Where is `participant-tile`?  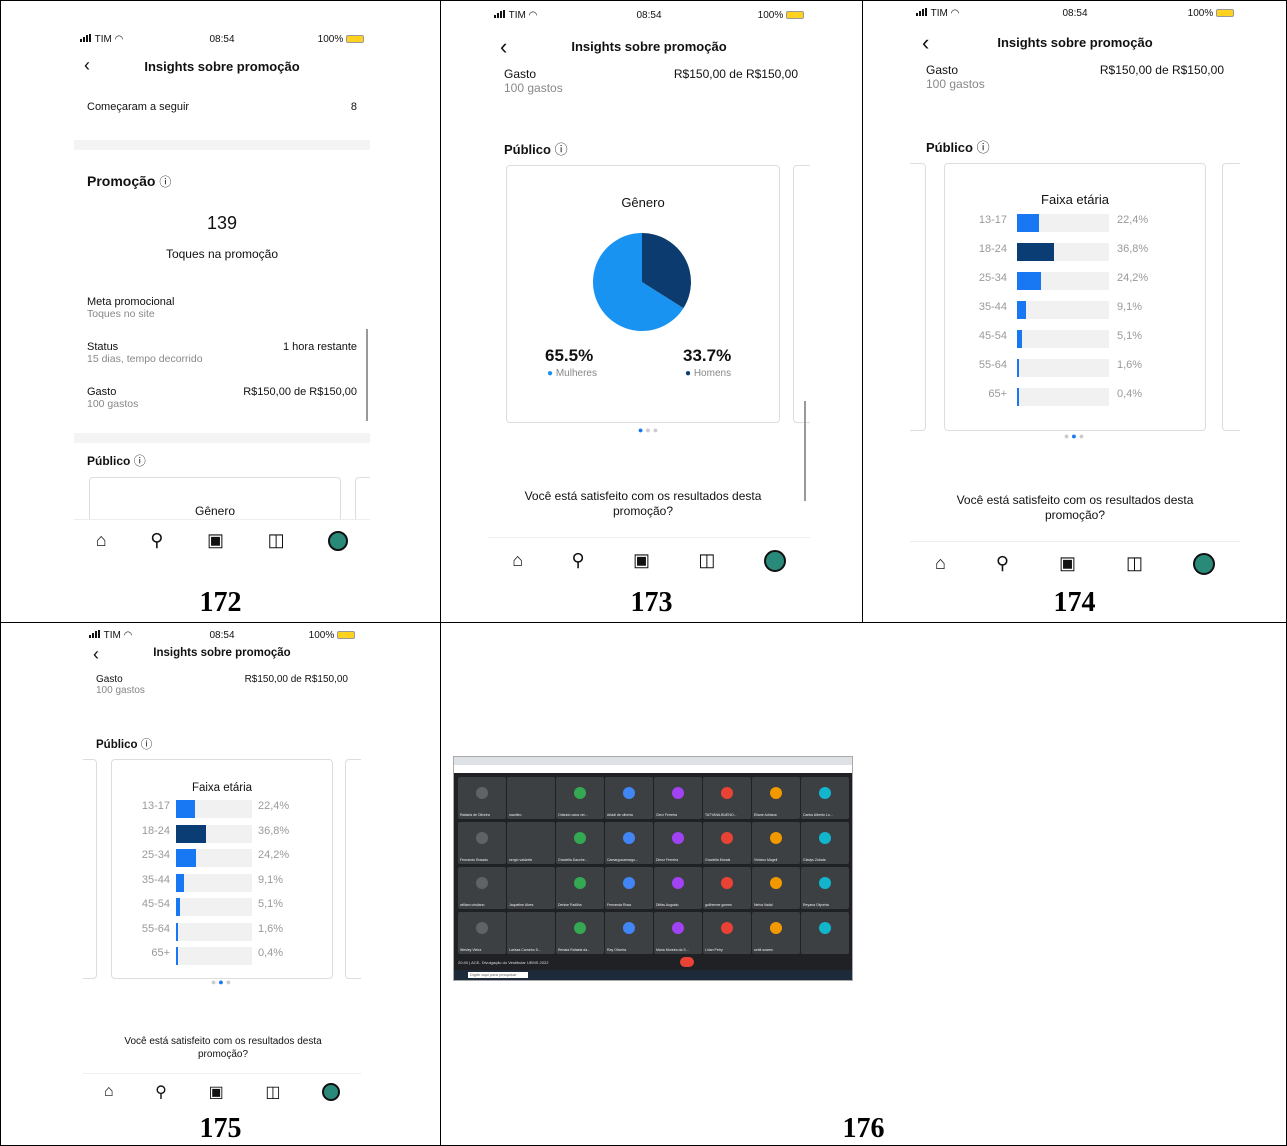 participant-tile is located at coordinates (825, 933).